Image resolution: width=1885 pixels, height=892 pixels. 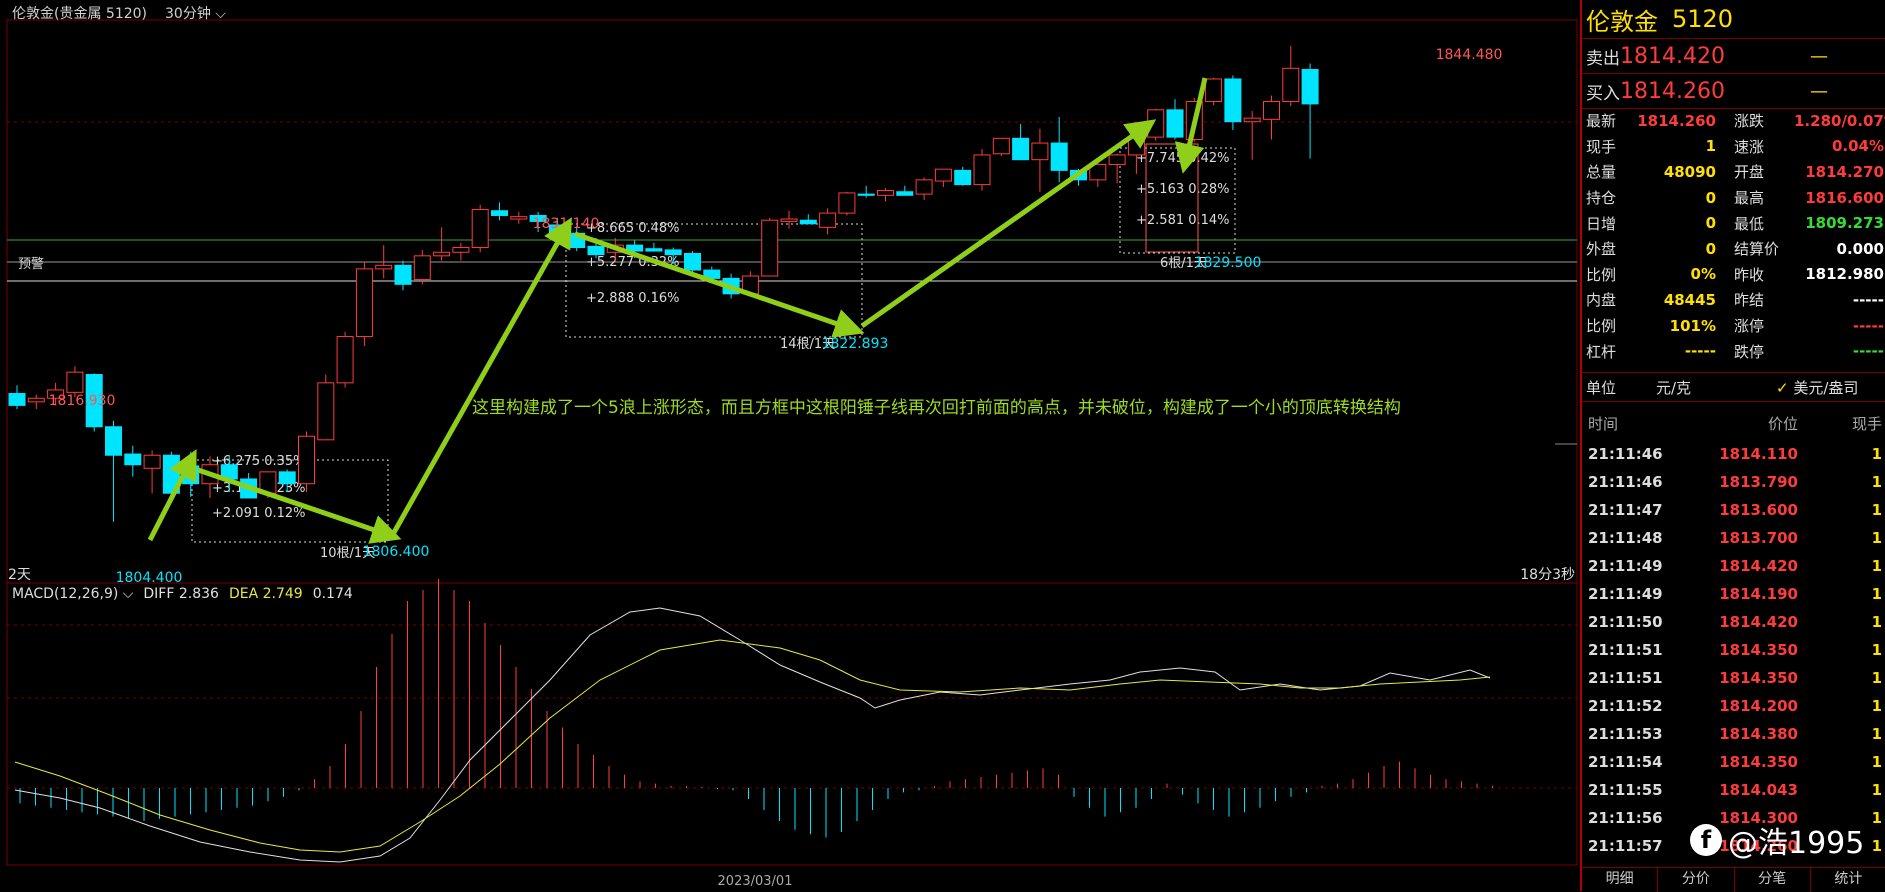 What do you see at coordinates (1692, 325) in the screenshot?
I see `stat-value: 101%` at bounding box center [1692, 325].